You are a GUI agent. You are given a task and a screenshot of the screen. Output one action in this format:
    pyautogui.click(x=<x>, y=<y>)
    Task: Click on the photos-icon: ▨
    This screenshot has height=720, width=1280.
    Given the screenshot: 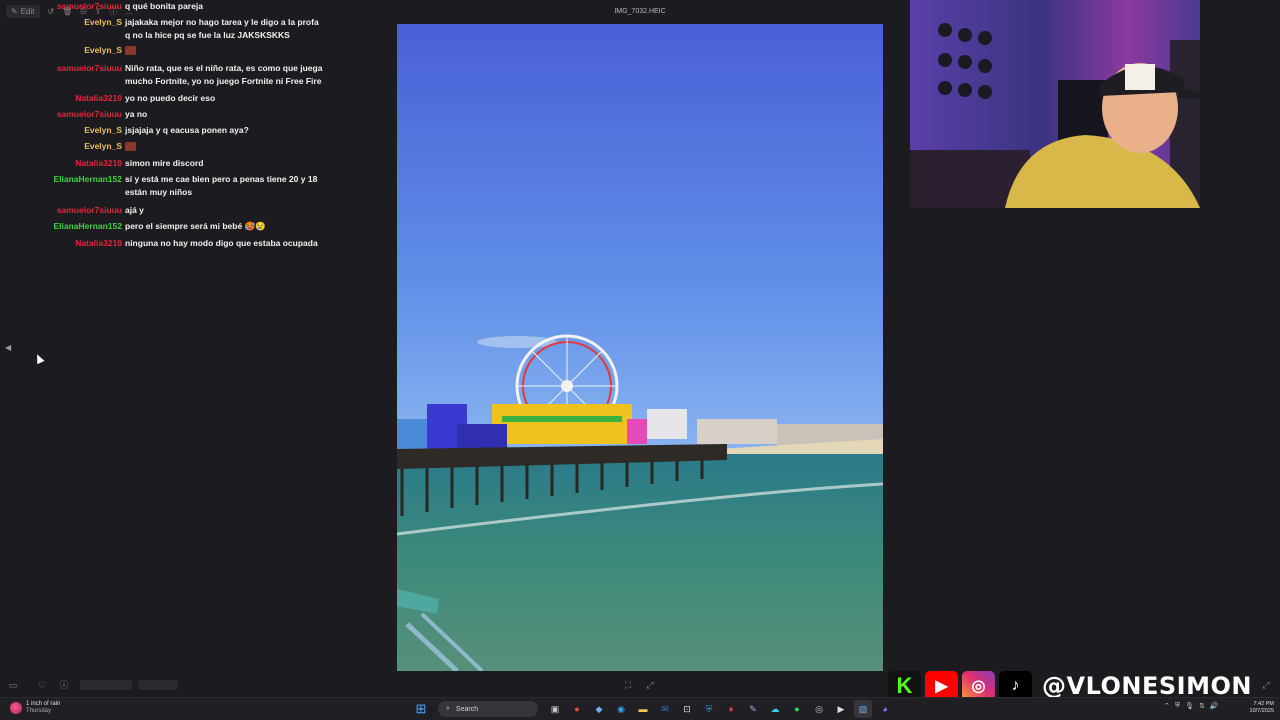 What is the action you would take?
    pyautogui.click(x=863, y=708)
    